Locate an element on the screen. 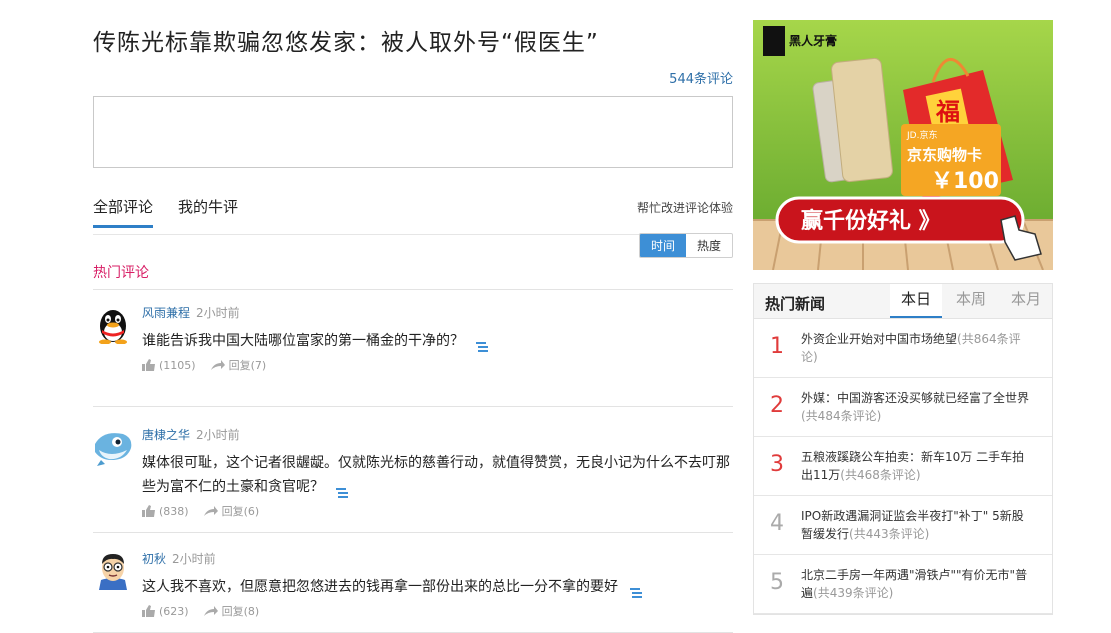  news-item: 4 IPO新政遇漏洞证监会半夜打"补丁" 5新股暂缓发行(共443条评论) is located at coordinates (903, 525).